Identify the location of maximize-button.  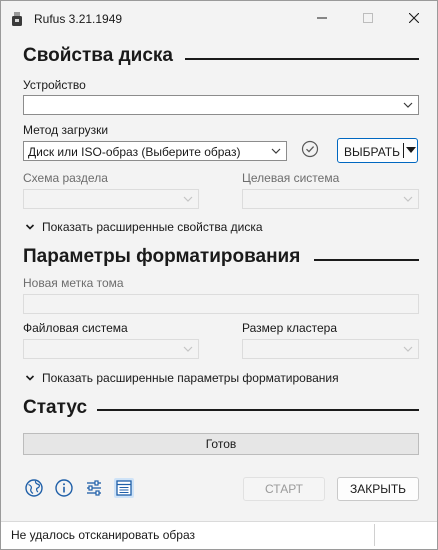
(368, 18).